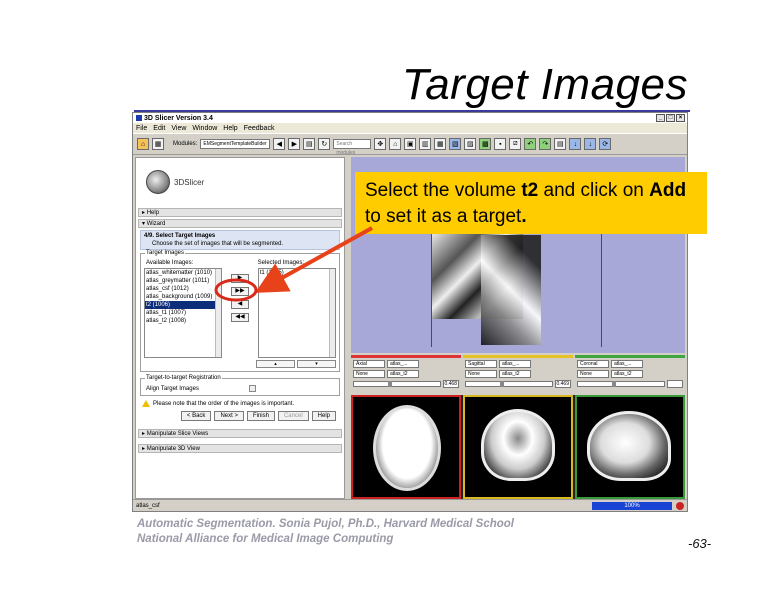 The height and width of the screenshot is (600, 776). Describe the element at coordinates (455, 144) in the screenshot. I see `layout-4-icon: ▧` at that location.